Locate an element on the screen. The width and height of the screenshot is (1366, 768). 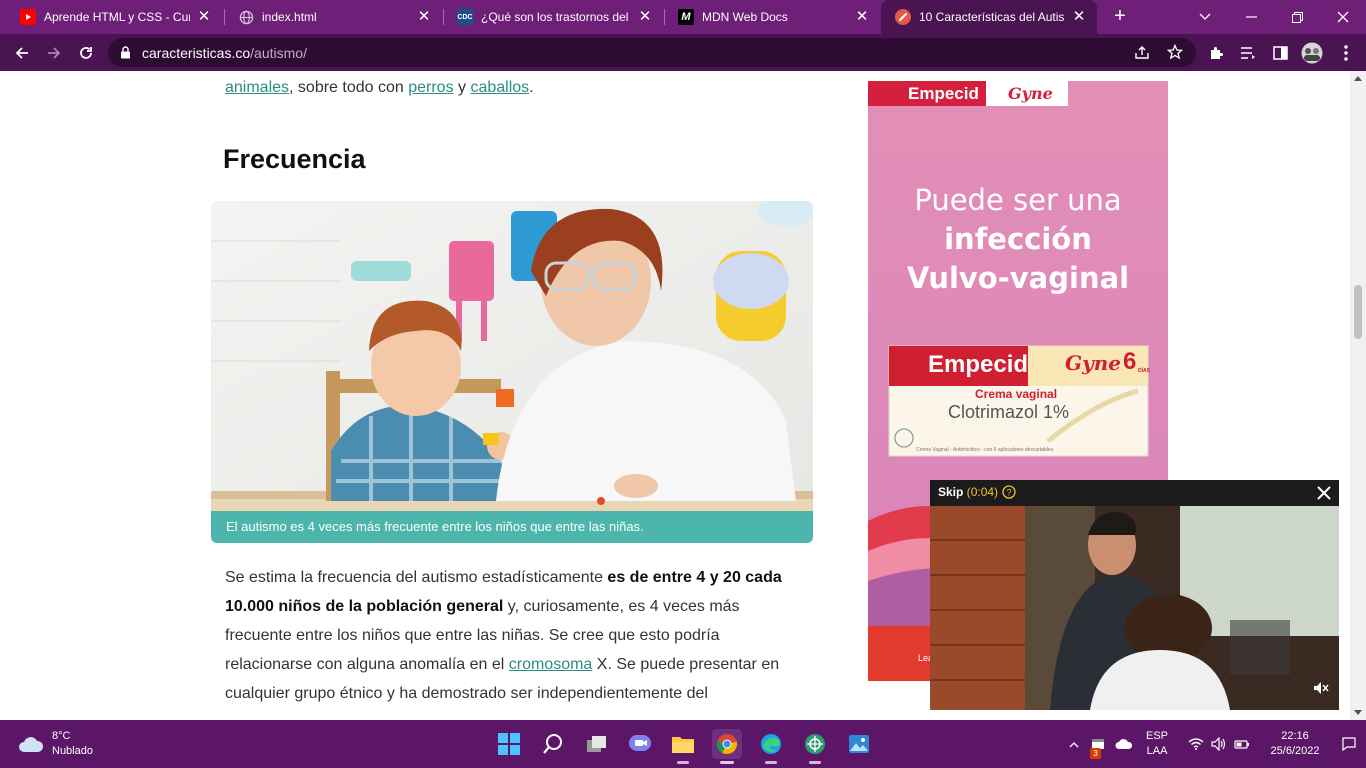
close-window-icon is located at coordinates (1343, 17).